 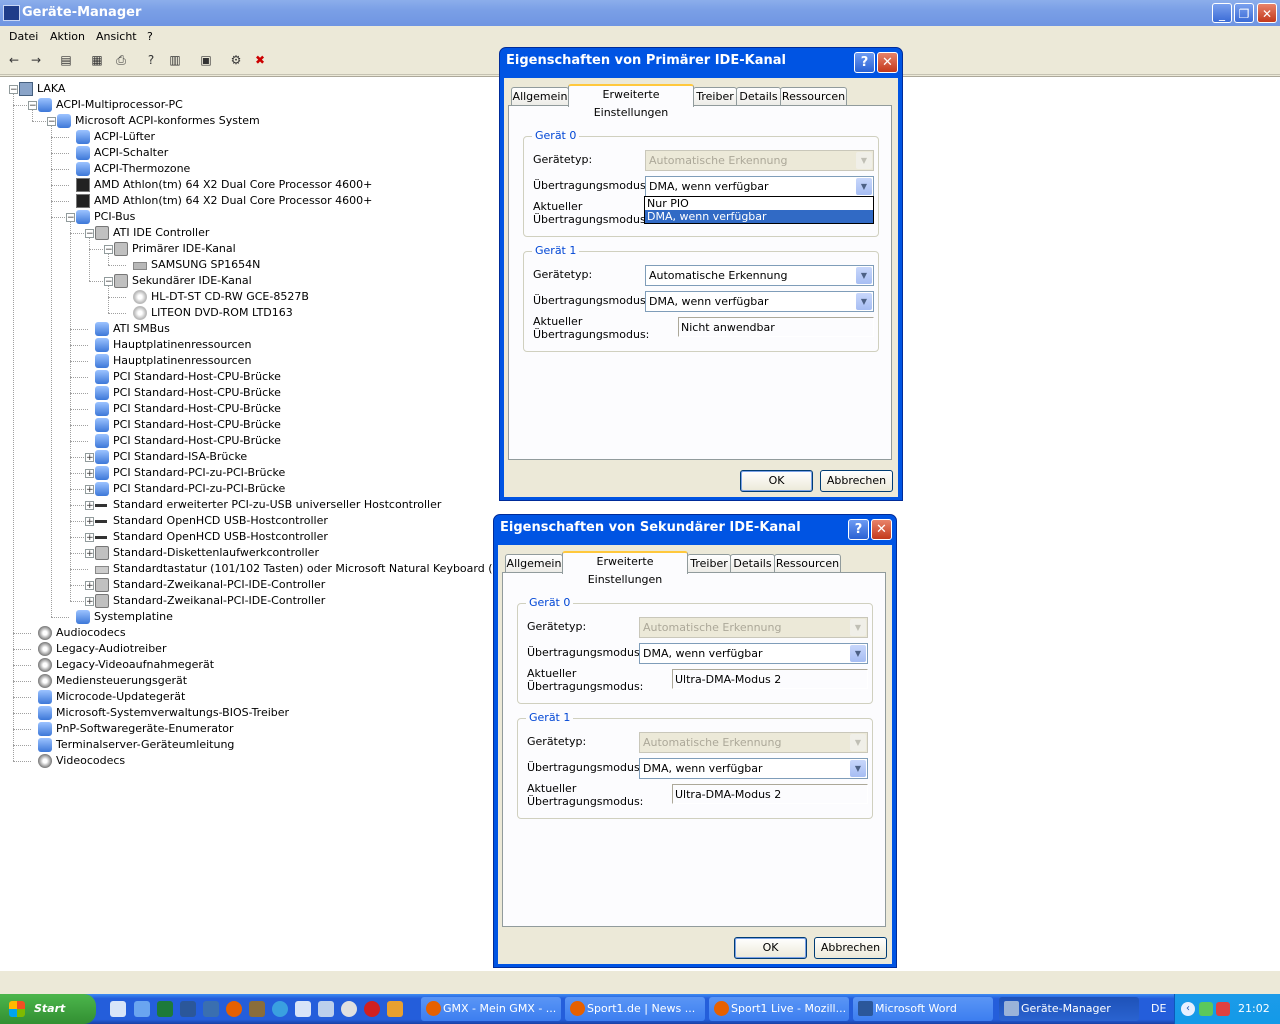 What do you see at coordinates (303, 1009) in the screenshot?
I see `quicklaunch-phone-icon` at bounding box center [303, 1009].